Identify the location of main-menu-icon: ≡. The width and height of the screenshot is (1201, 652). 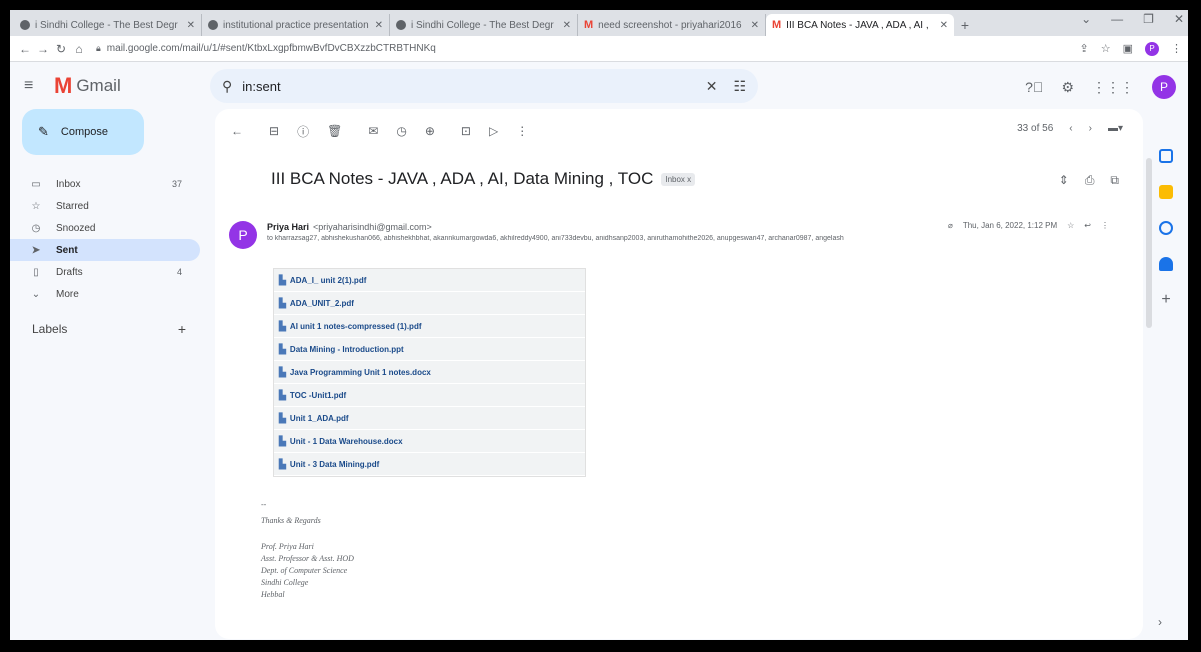
(35, 86).